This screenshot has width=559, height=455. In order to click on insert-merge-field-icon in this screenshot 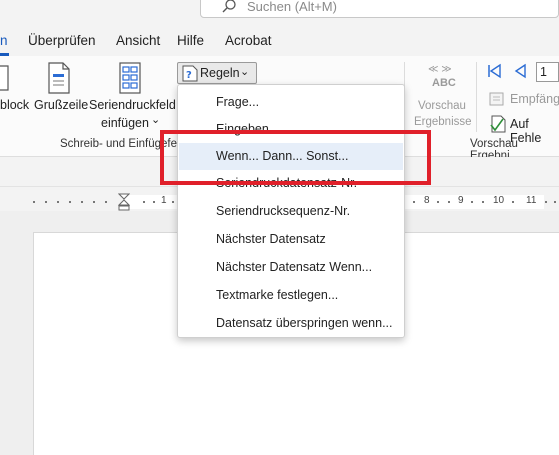, I will do `click(130, 78)`.